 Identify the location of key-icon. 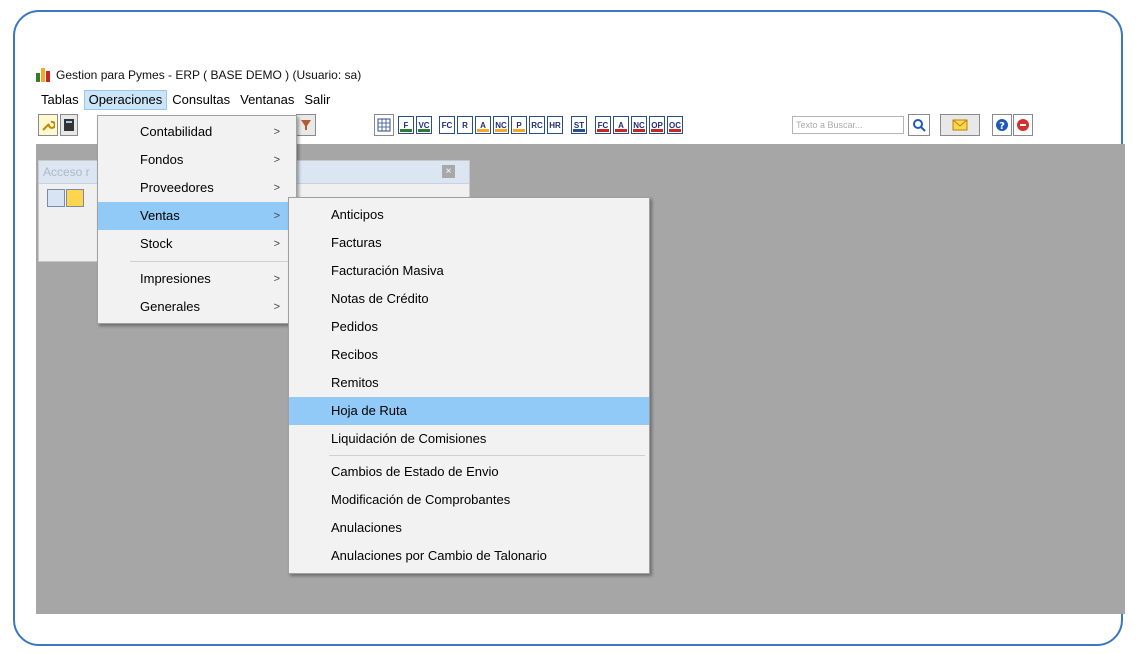
(48, 125).